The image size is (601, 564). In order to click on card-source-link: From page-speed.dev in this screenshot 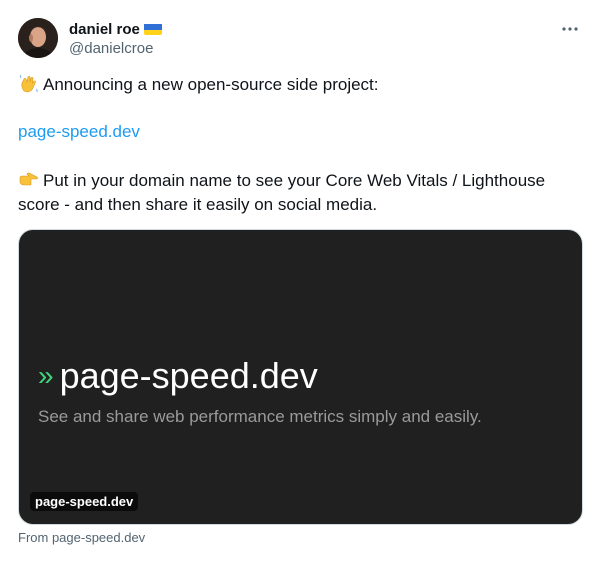, I will do `click(81, 537)`.